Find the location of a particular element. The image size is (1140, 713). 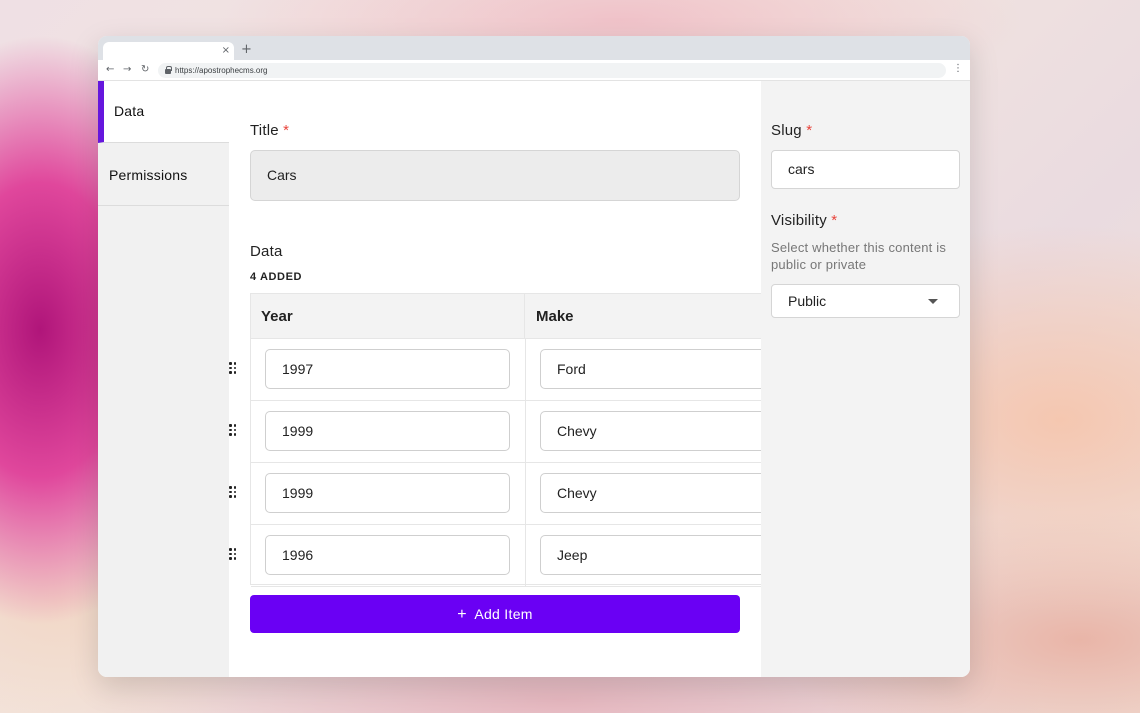

slug-label: Slug * is located at coordinates (791, 130).